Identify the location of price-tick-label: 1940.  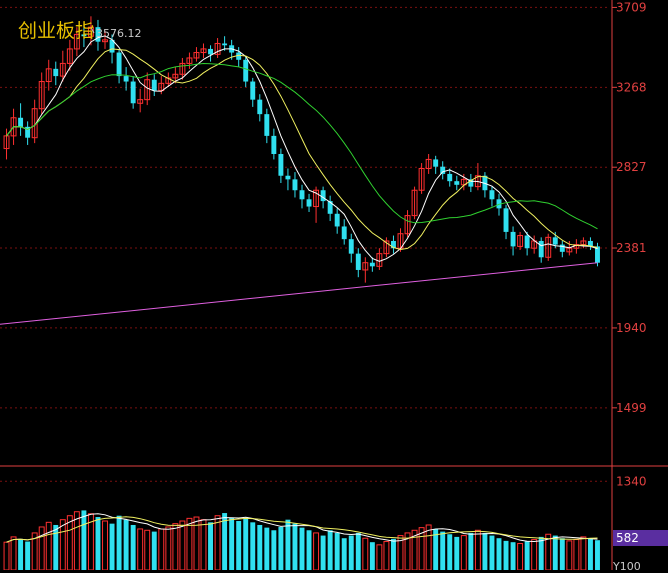
(631, 328).